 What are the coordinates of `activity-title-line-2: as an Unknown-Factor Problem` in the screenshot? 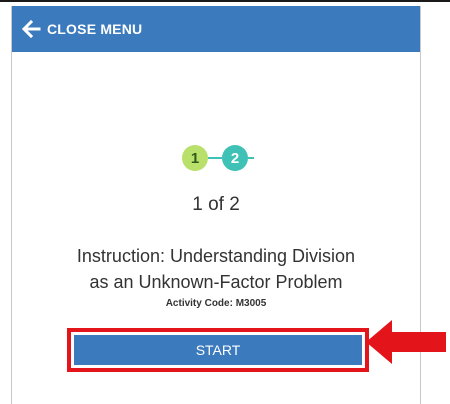 It's located at (216, 282).